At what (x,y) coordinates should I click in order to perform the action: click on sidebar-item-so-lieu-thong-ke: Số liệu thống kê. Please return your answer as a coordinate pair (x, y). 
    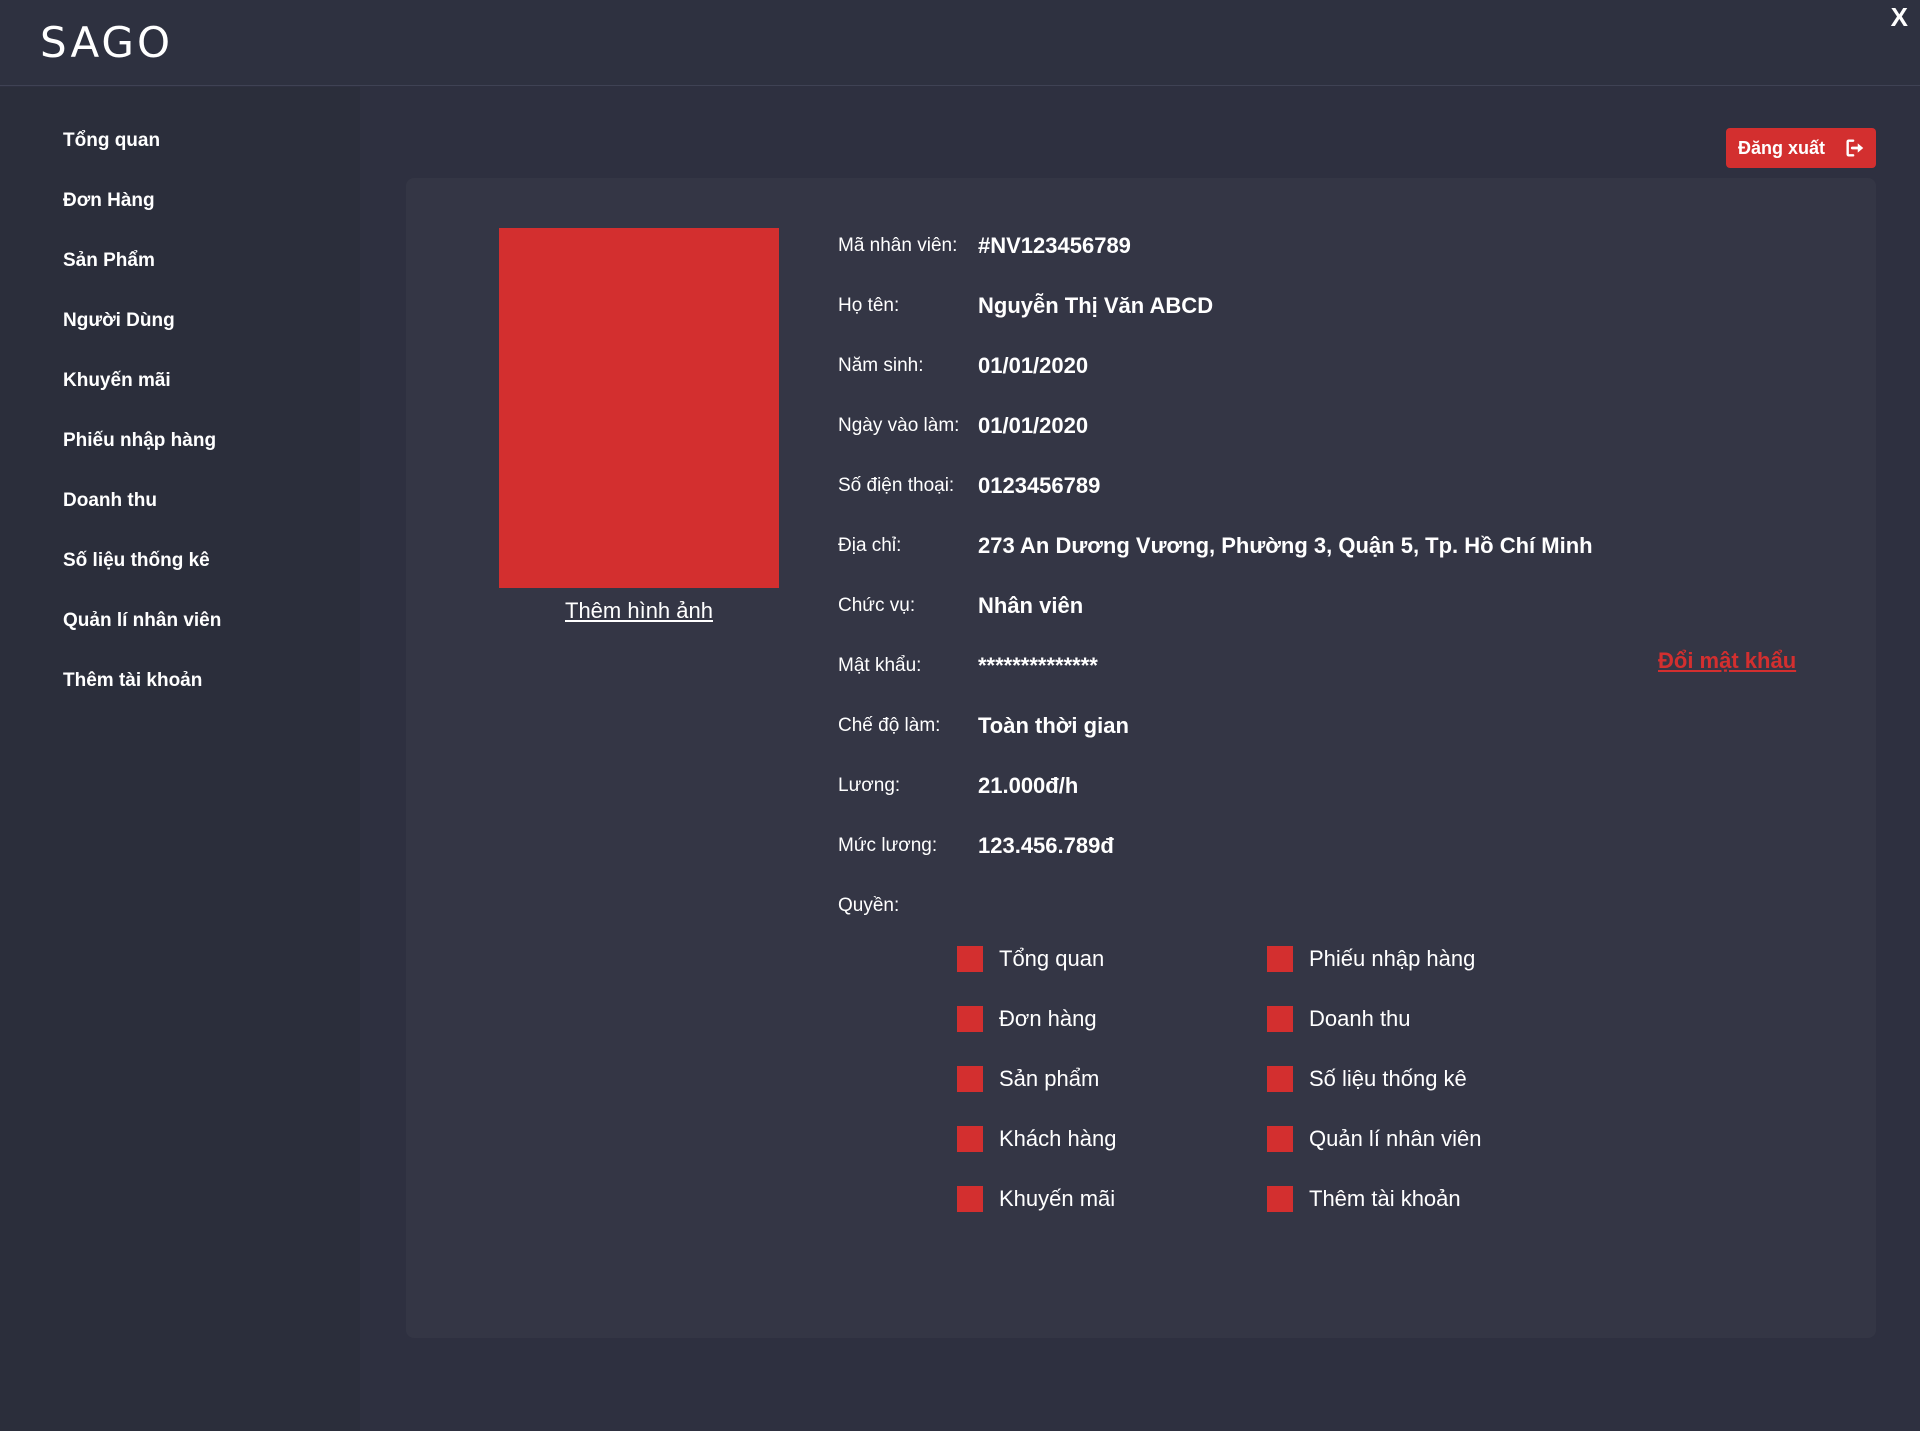
    Looking at the image, I should click on (136, 561).